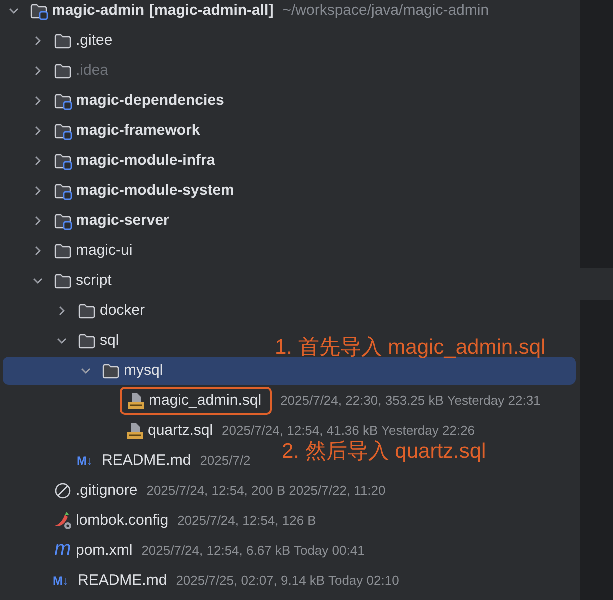 This screenshot has width=613, height=600. I want to click on file-name: pom.xml, so click(104, 550).